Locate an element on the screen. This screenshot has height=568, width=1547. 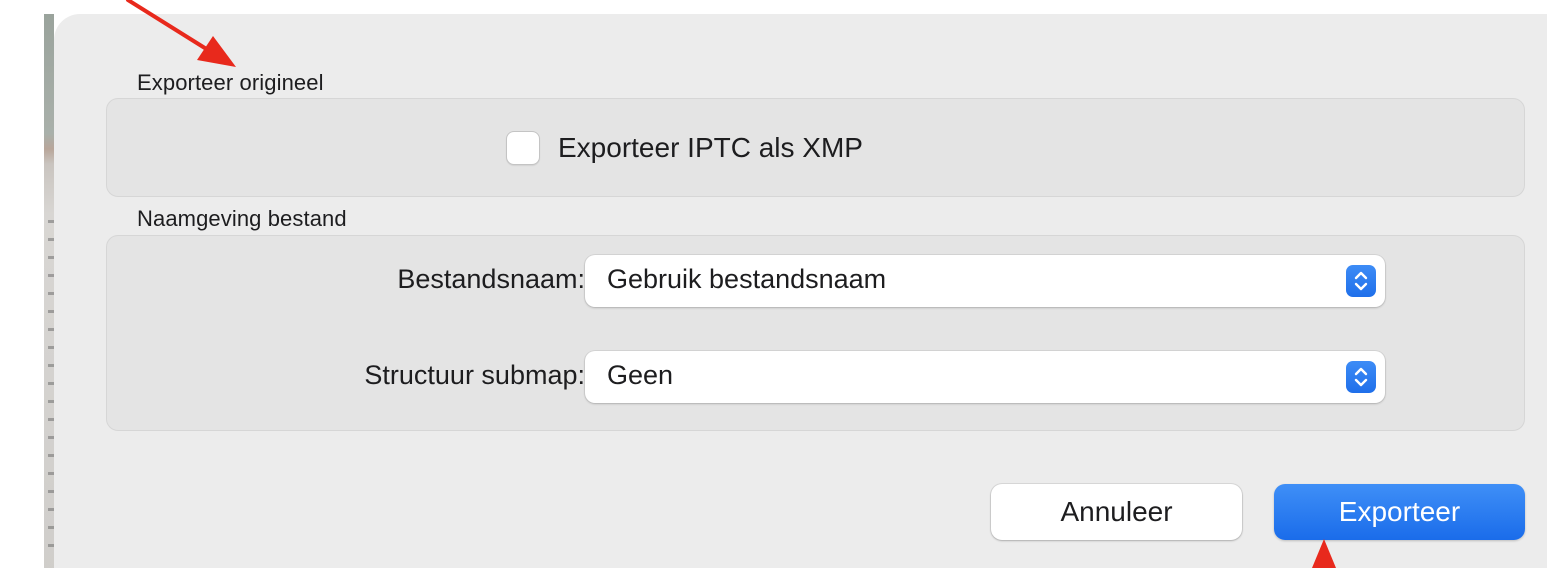
cancel-button: Annuleer is located at coordinates (1116, 512).